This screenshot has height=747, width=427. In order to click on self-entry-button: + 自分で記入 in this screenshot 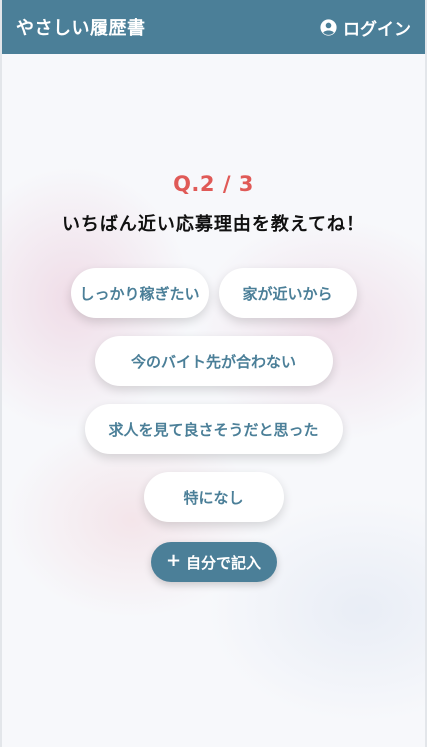, I will do `click(213, 562)`.